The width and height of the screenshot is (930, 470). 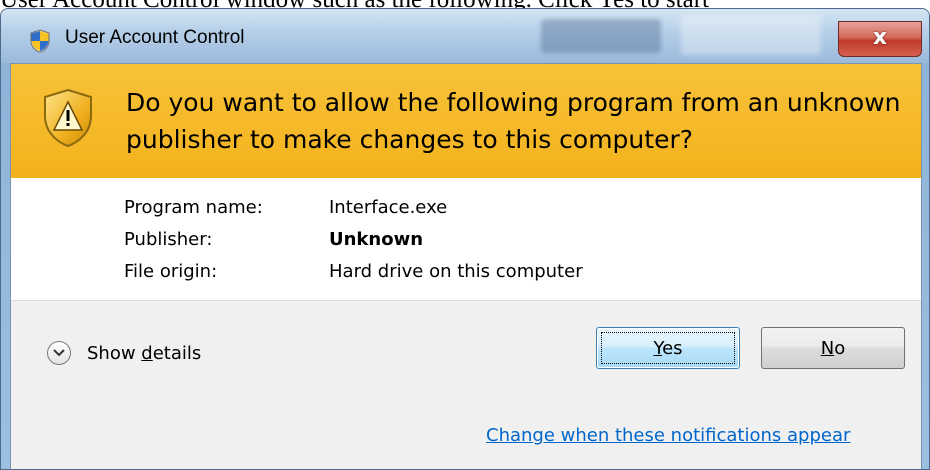 I want to click on detail-row-file-origin: File origin: Hard drive on this computer, so click(x=353, y=272).